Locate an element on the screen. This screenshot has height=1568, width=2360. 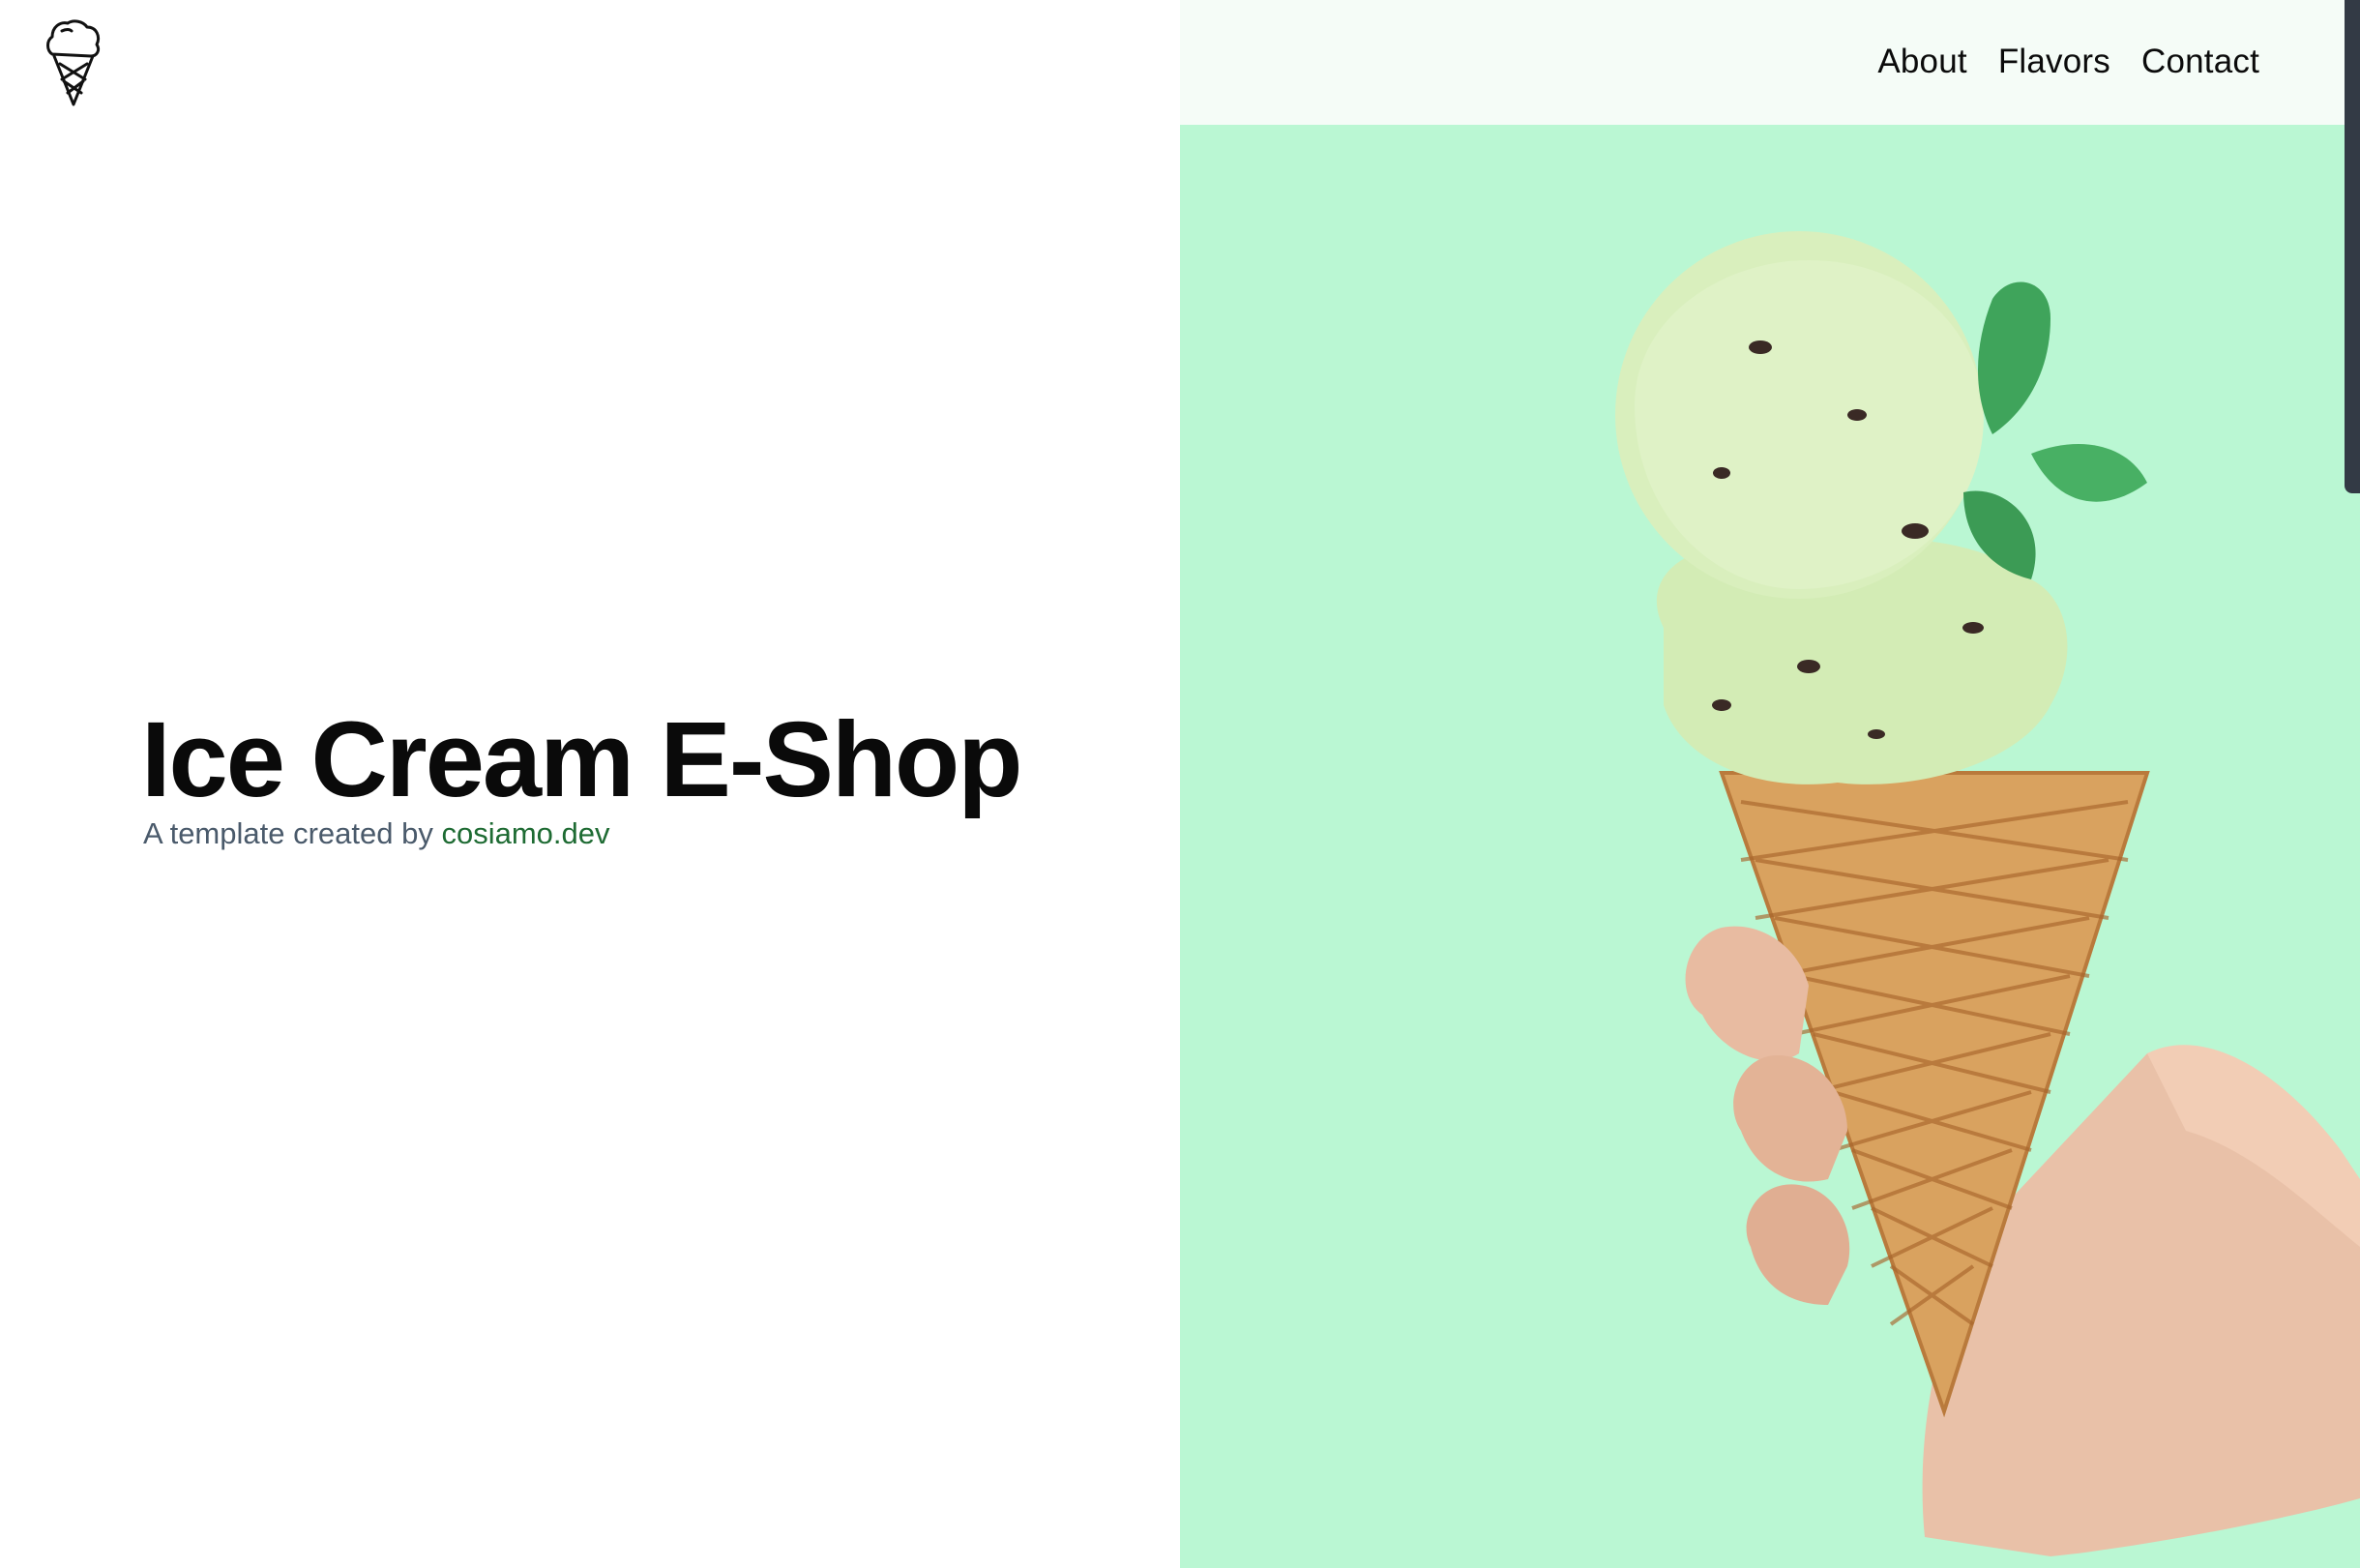
nav-contact-link: Contact is located at coordinates (2200, 62).